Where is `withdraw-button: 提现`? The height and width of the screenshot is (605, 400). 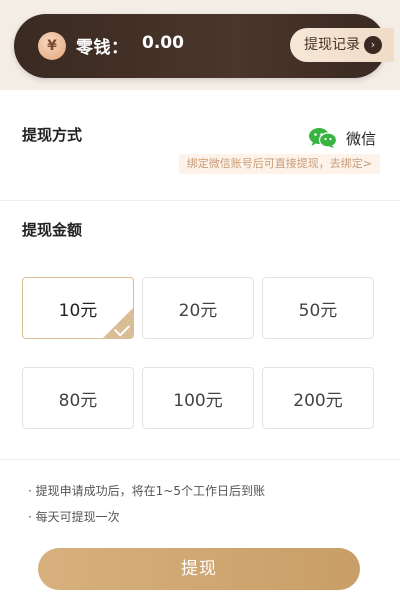
withdraw-button: 提现 is located at coordinates (199, 569).